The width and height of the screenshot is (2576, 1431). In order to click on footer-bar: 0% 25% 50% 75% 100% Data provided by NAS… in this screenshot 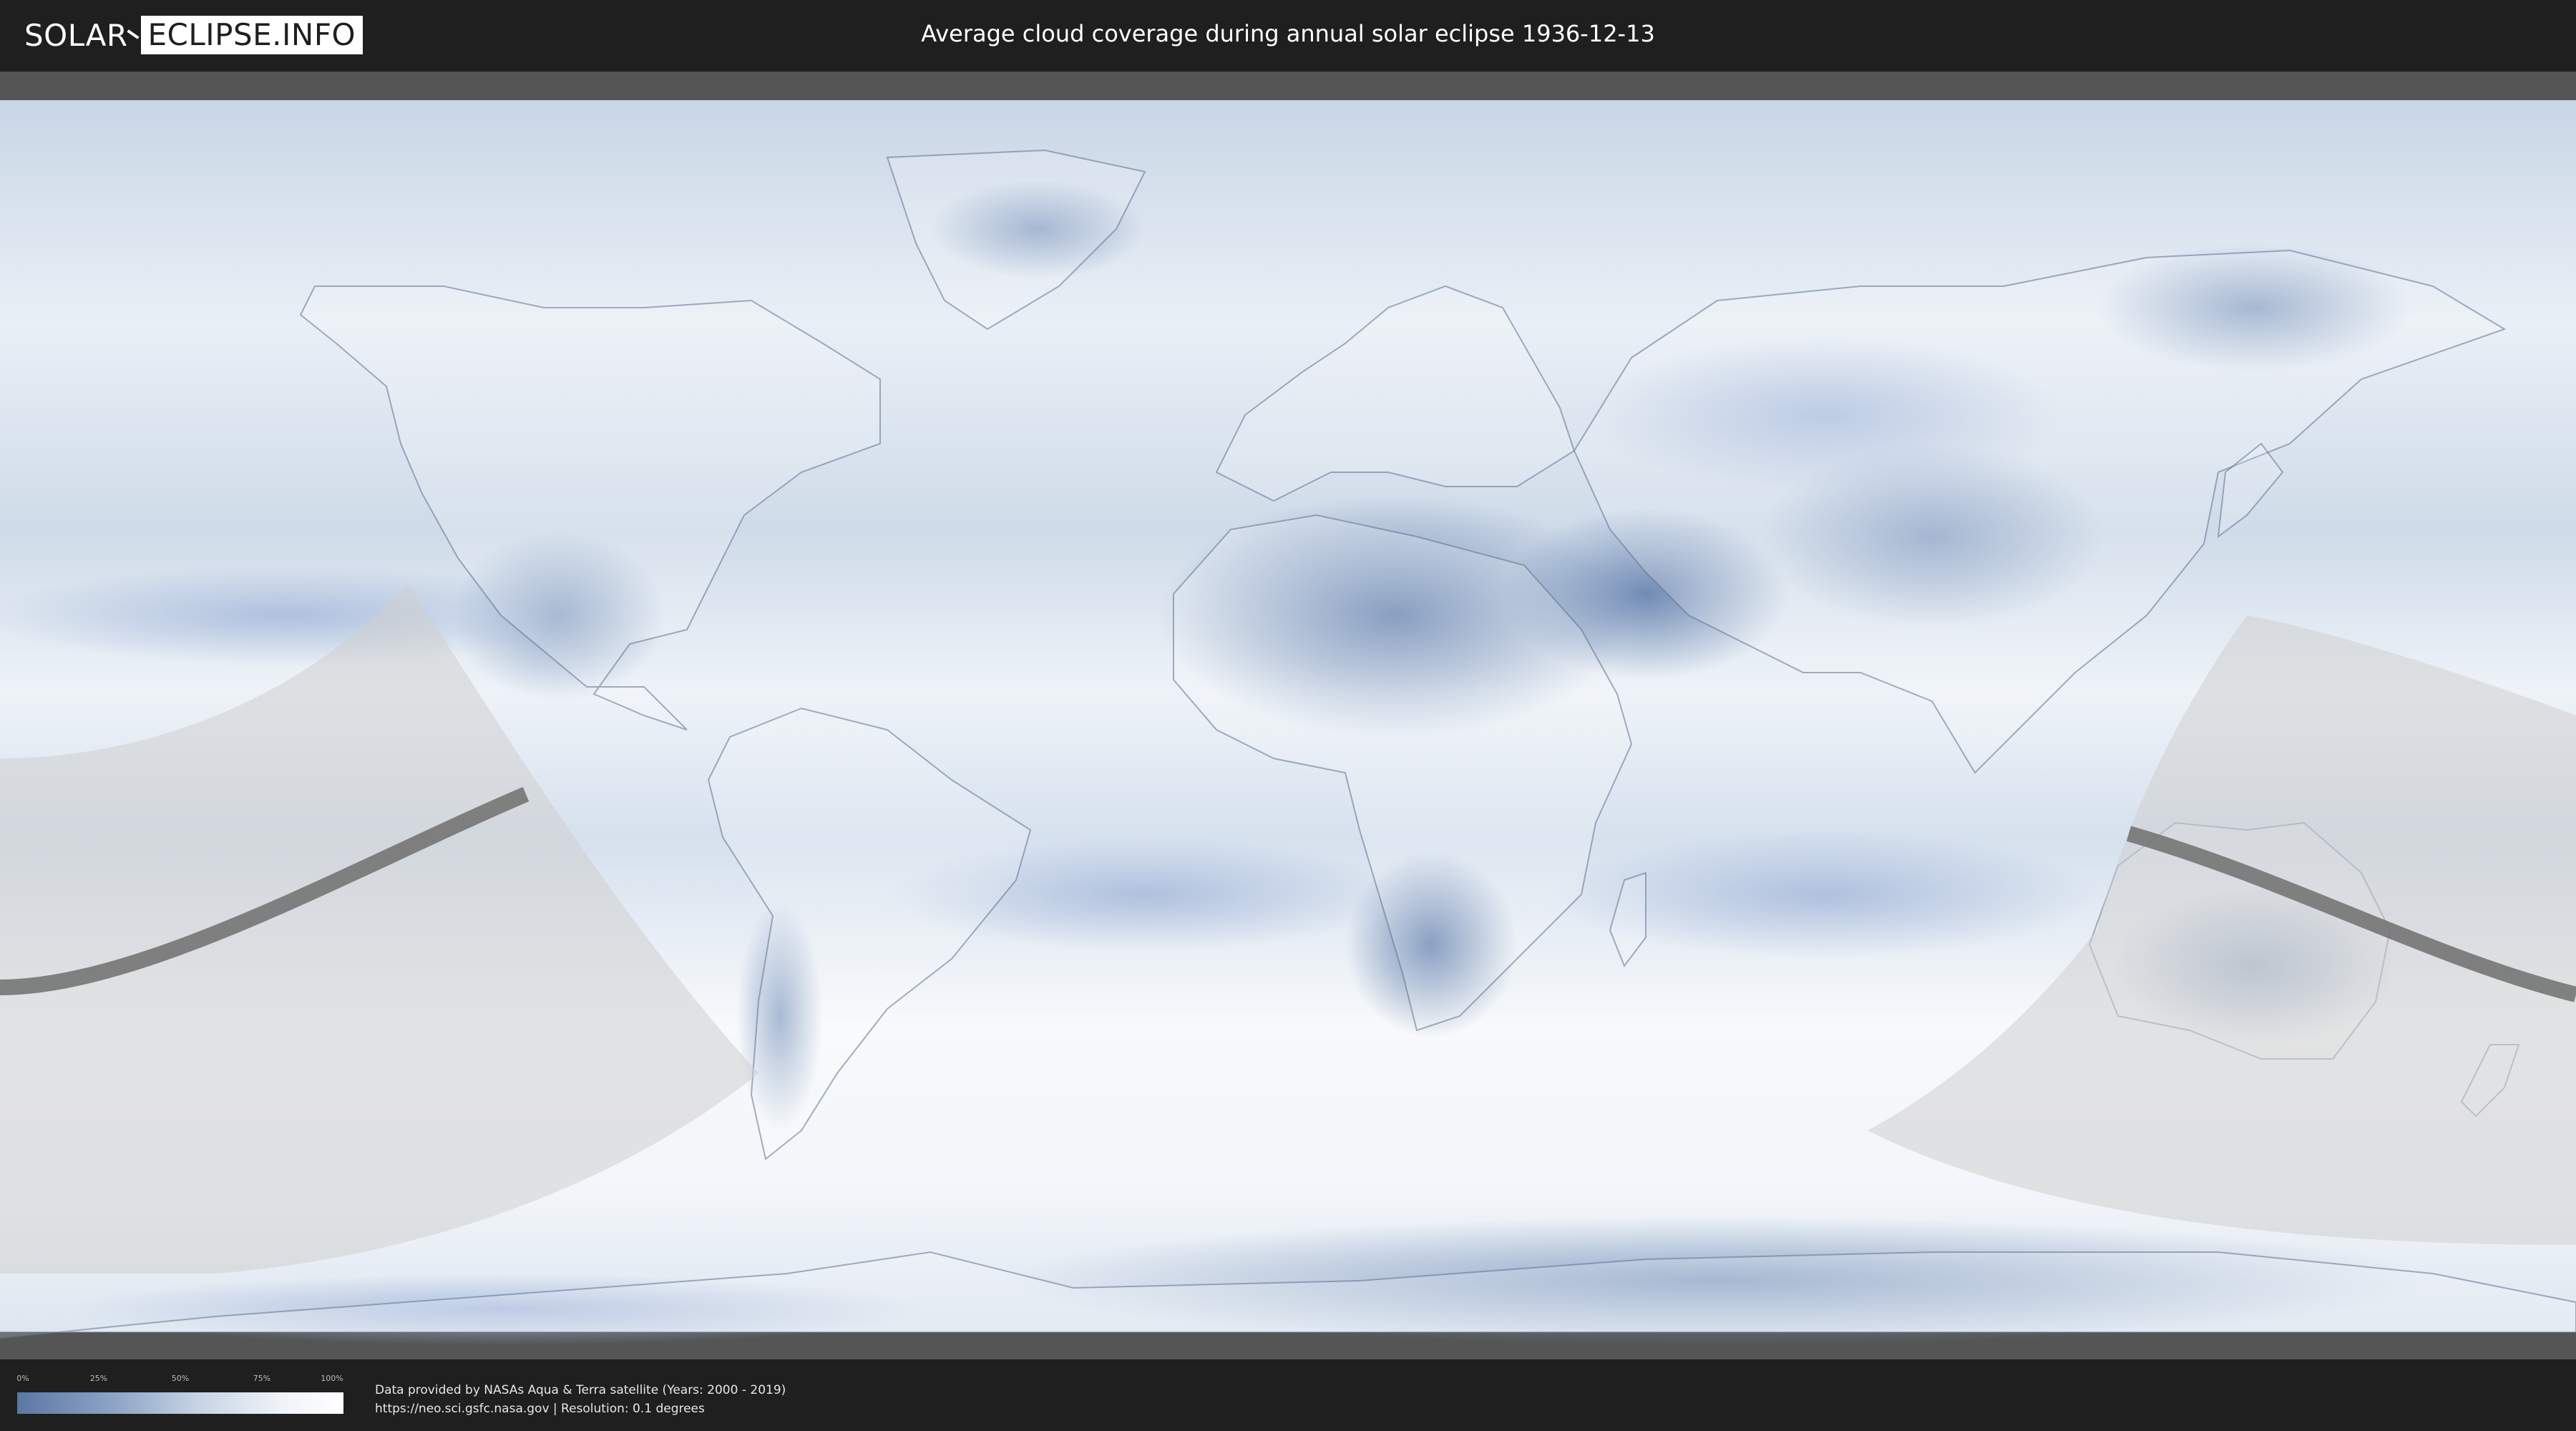, I will do `click(1288, 1395)`.